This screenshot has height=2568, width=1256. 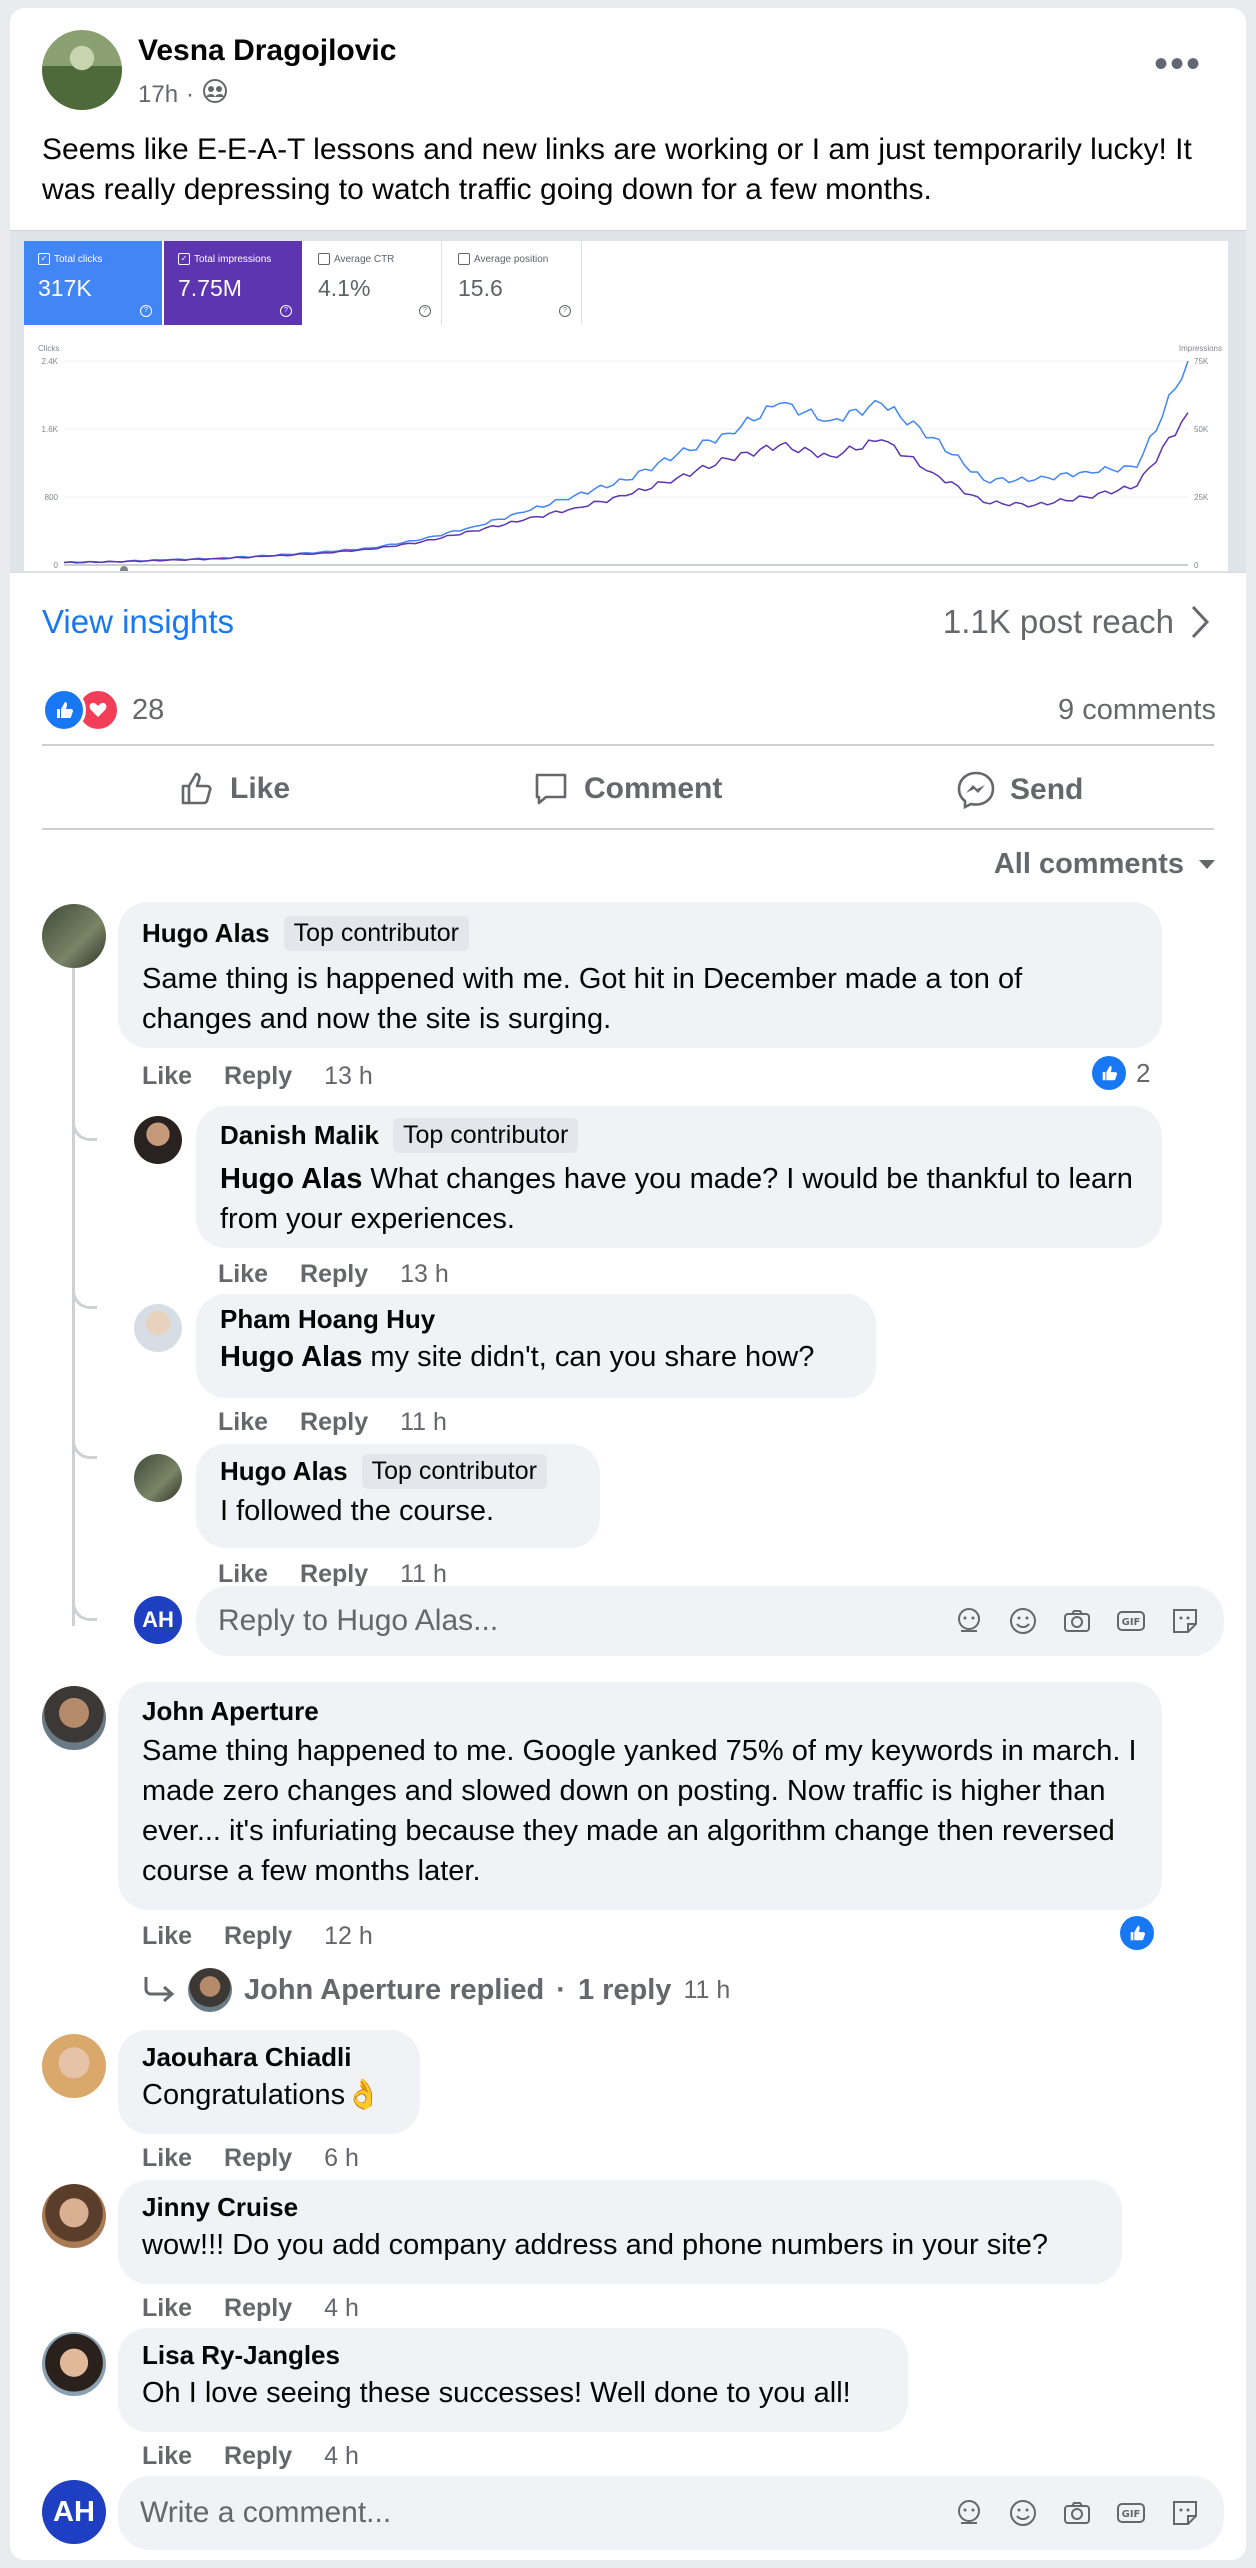 What do you see at coordinates (626, 488) in the screenshot?
I see `series-line-impressions` at bounding box center [626, 488].